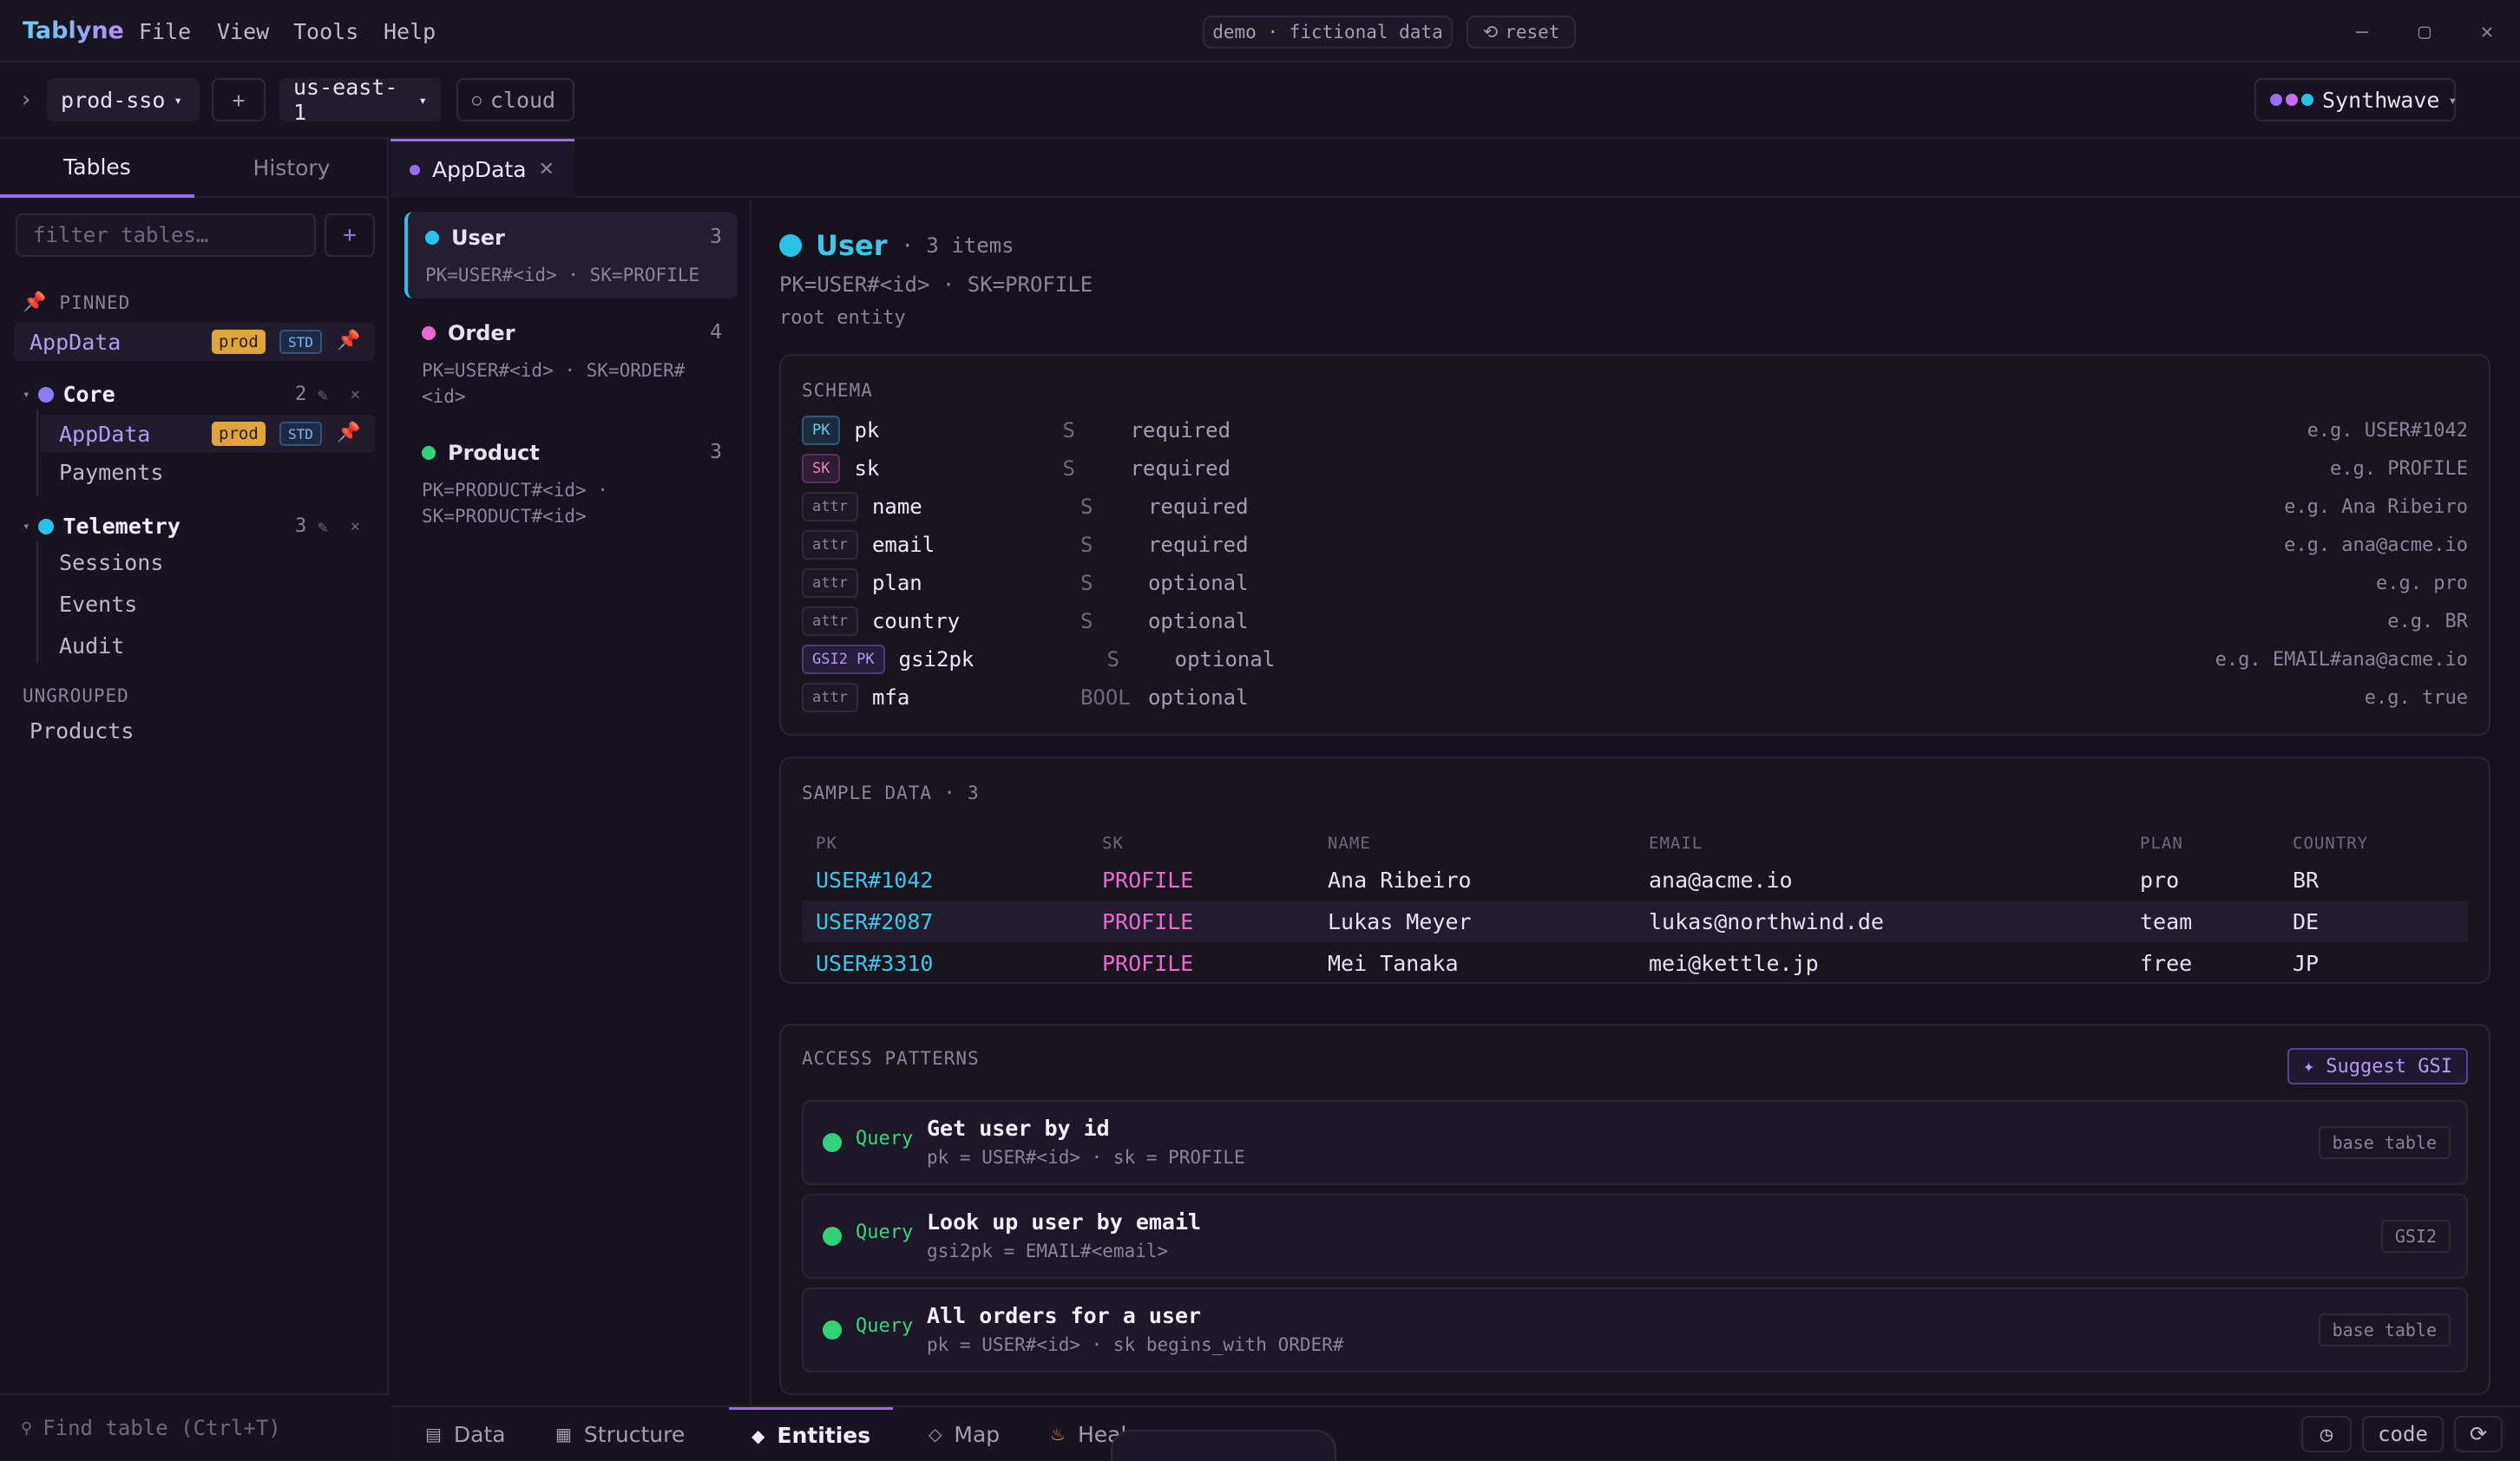 This screenshot has width=2520, height=1461. I want to click on pinned-label: PINNED, so click(95, 302).